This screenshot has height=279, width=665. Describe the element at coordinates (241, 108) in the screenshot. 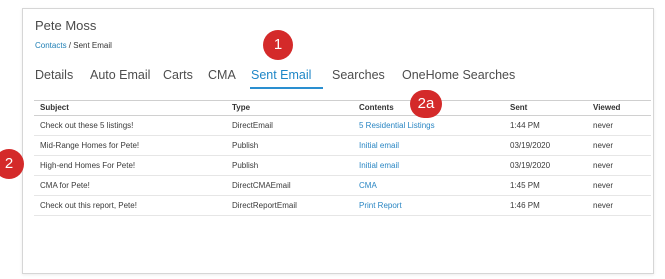

I see `column-header-type: Type` at that location.